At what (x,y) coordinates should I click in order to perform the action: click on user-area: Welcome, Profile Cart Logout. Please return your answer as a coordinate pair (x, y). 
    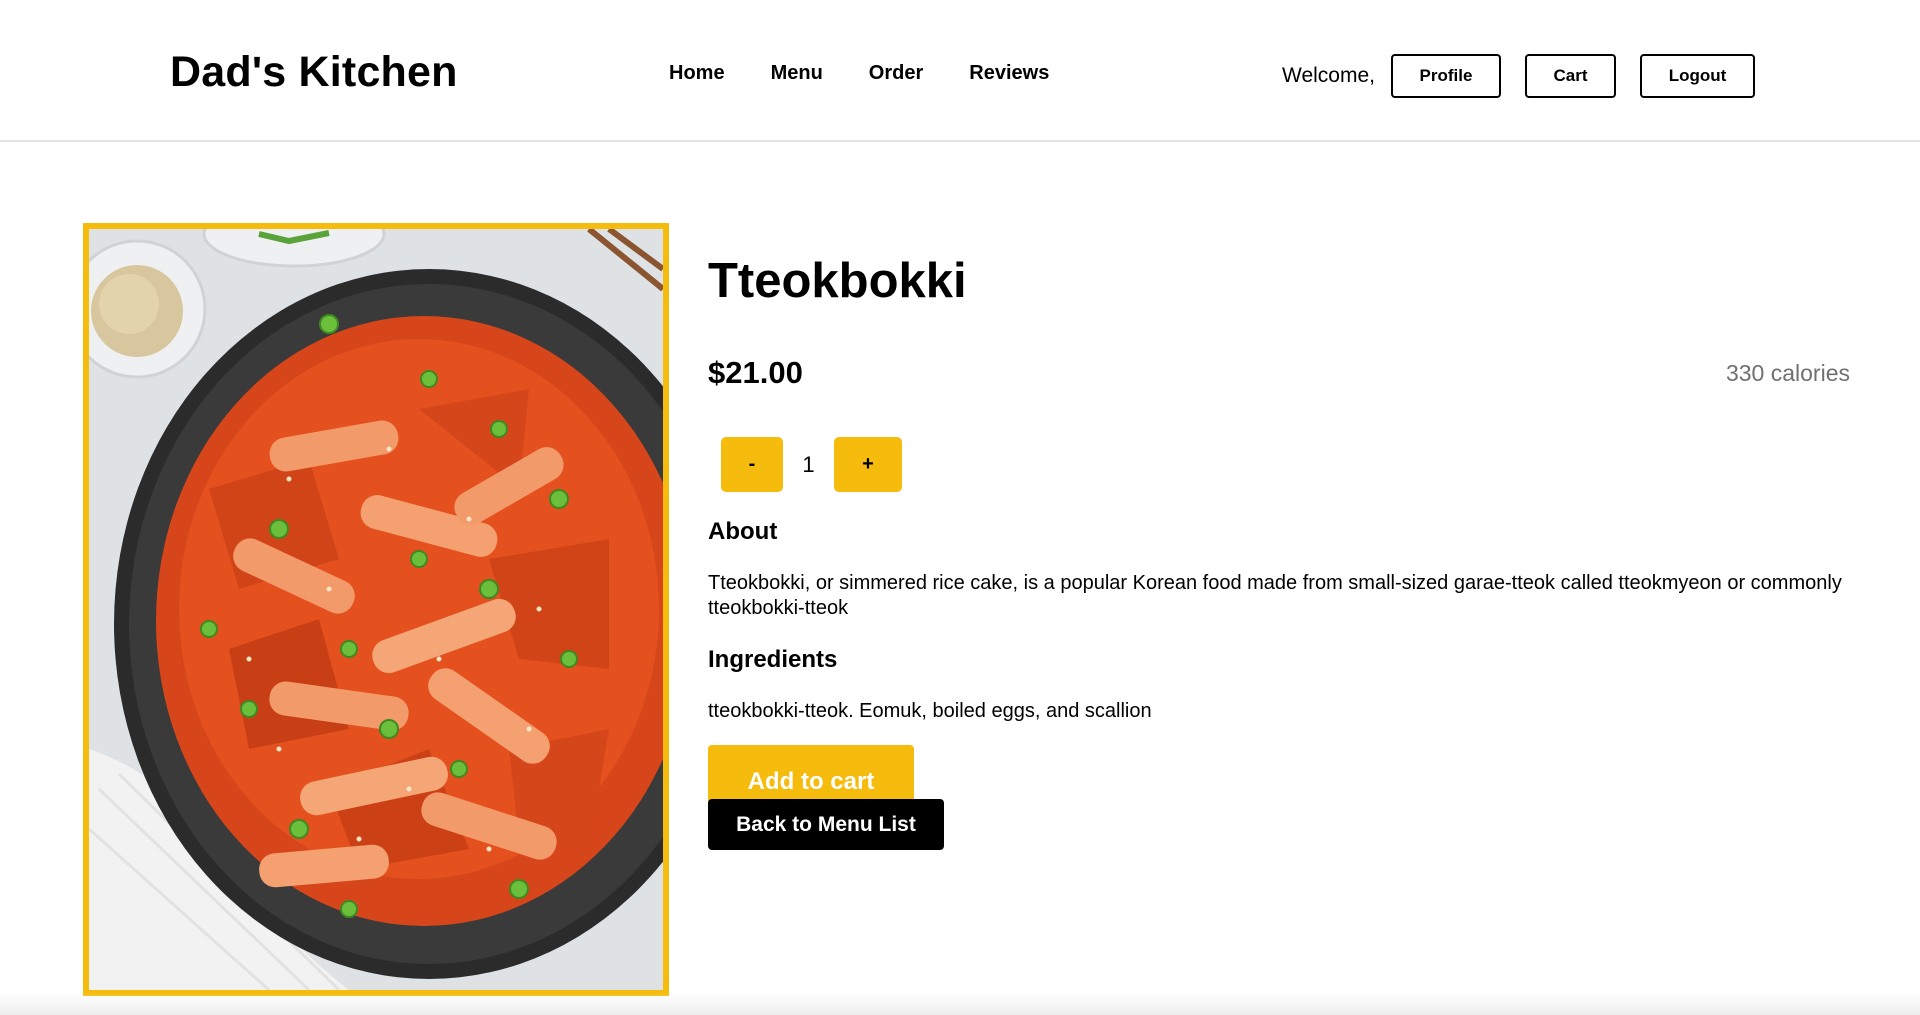
    Looking at the image, I should click on (1518, 76).